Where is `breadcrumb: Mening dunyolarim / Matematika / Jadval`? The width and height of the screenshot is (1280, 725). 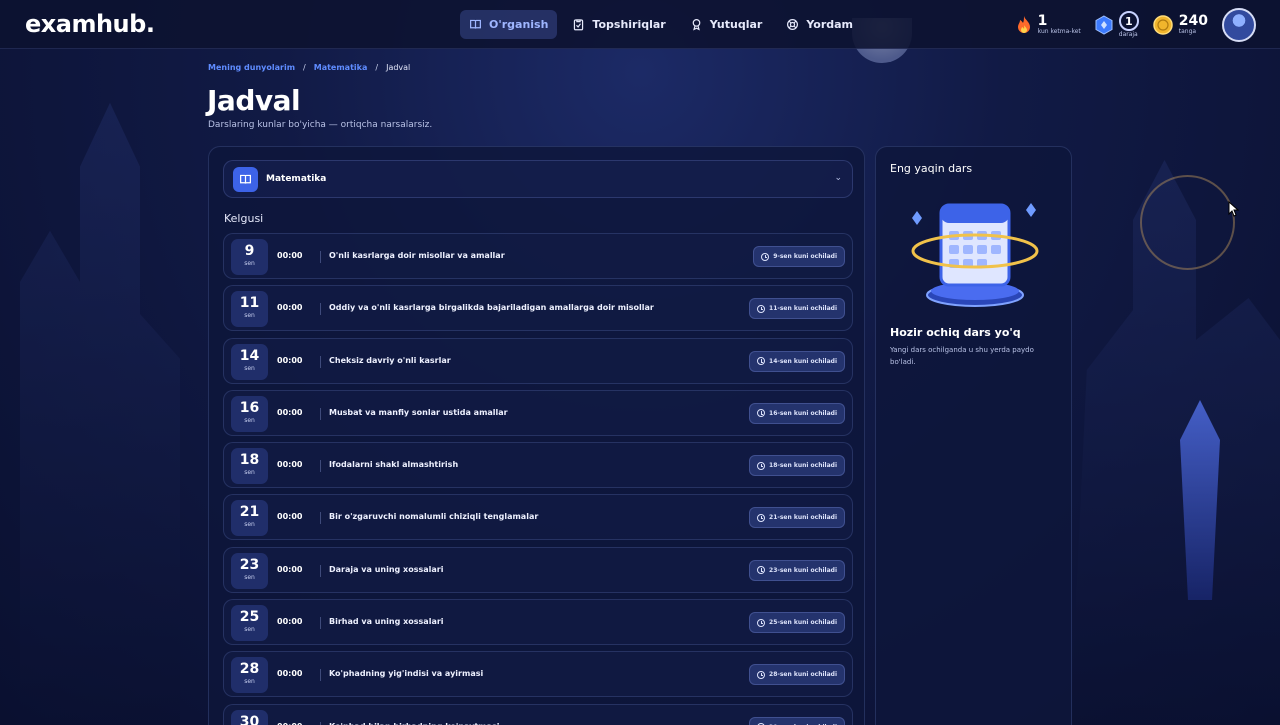 breadcrumb: Mening dunyolarim / Matematika / Jadval is located at coordinates (309, 67).